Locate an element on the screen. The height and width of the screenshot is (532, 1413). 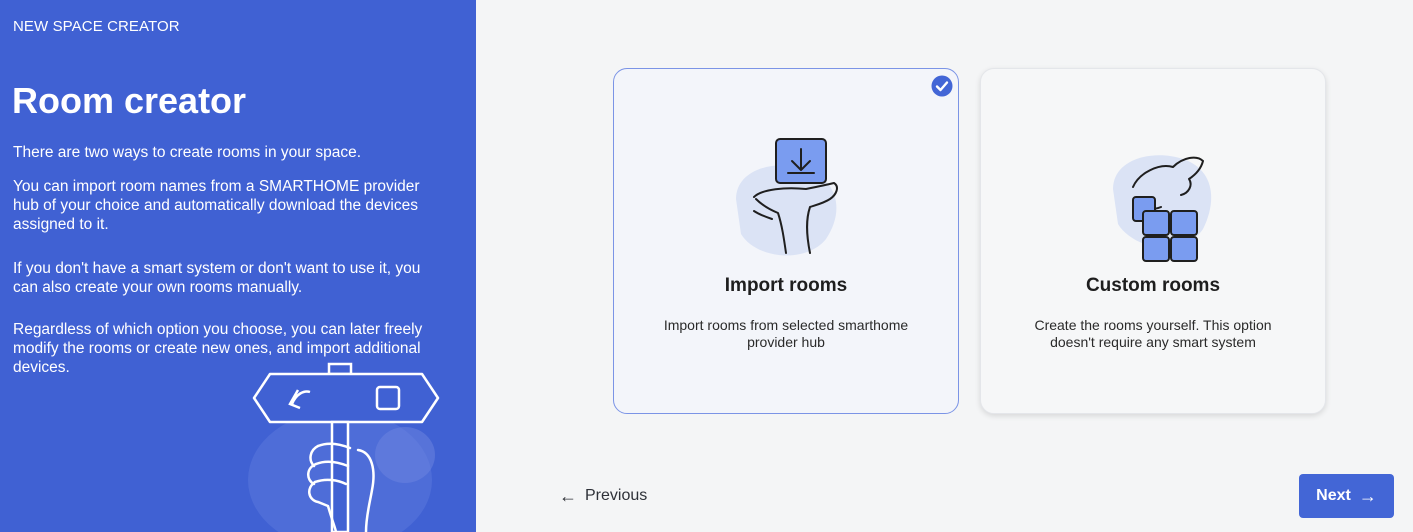
arrow-left-icon: ← is located at coordinates (568, 496).